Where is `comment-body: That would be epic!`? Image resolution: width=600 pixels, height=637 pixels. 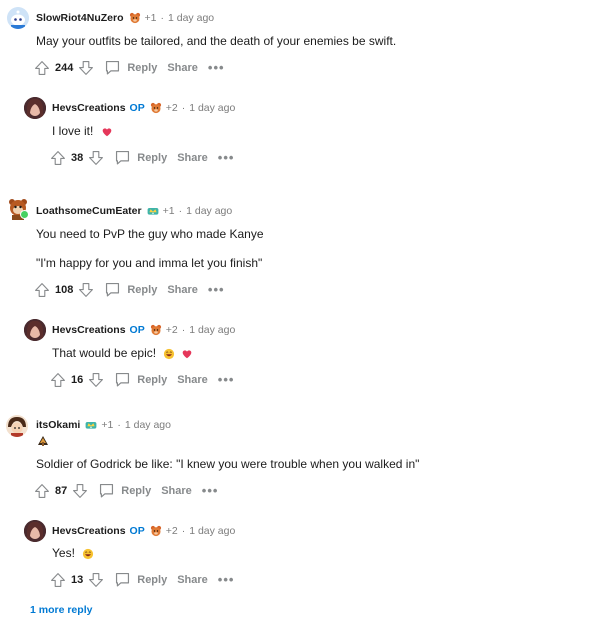
comment-body: That would be epic! is located at coordinates (122, 353).